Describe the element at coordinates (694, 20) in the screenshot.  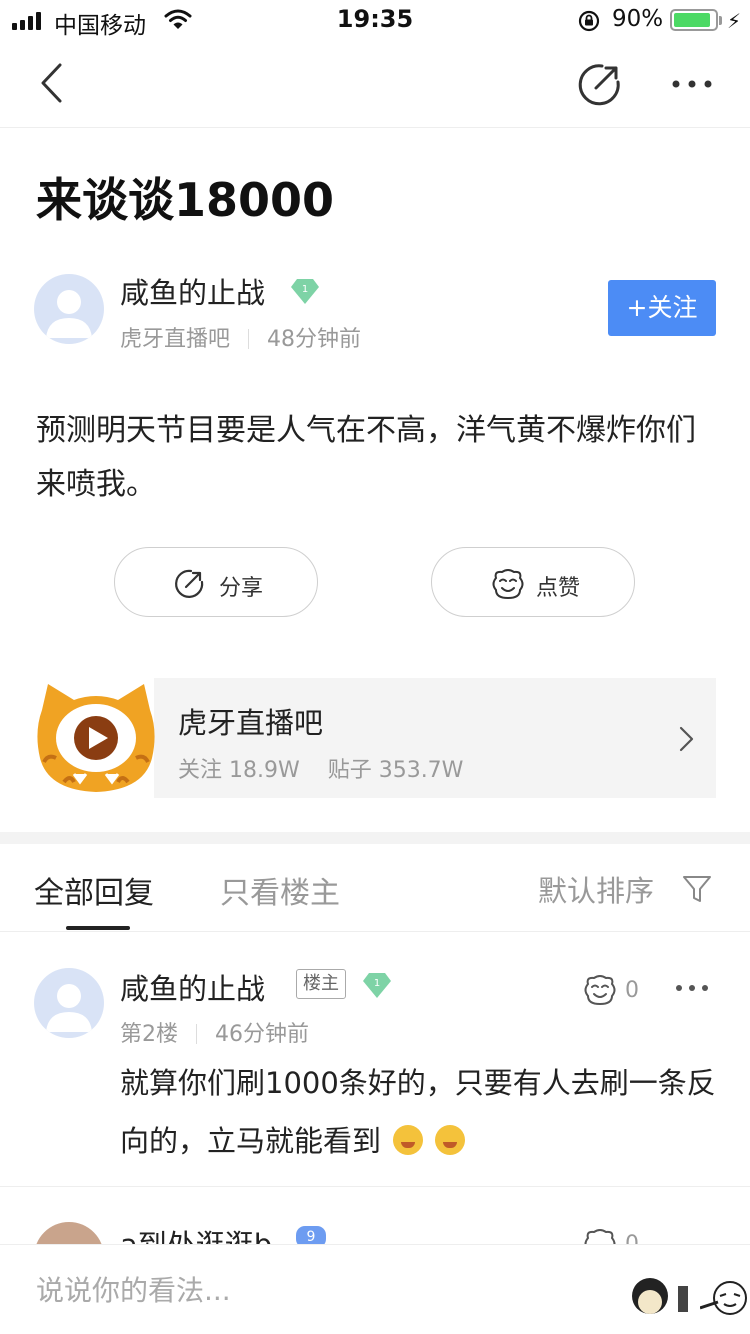
I see `battery-icon` at that location.